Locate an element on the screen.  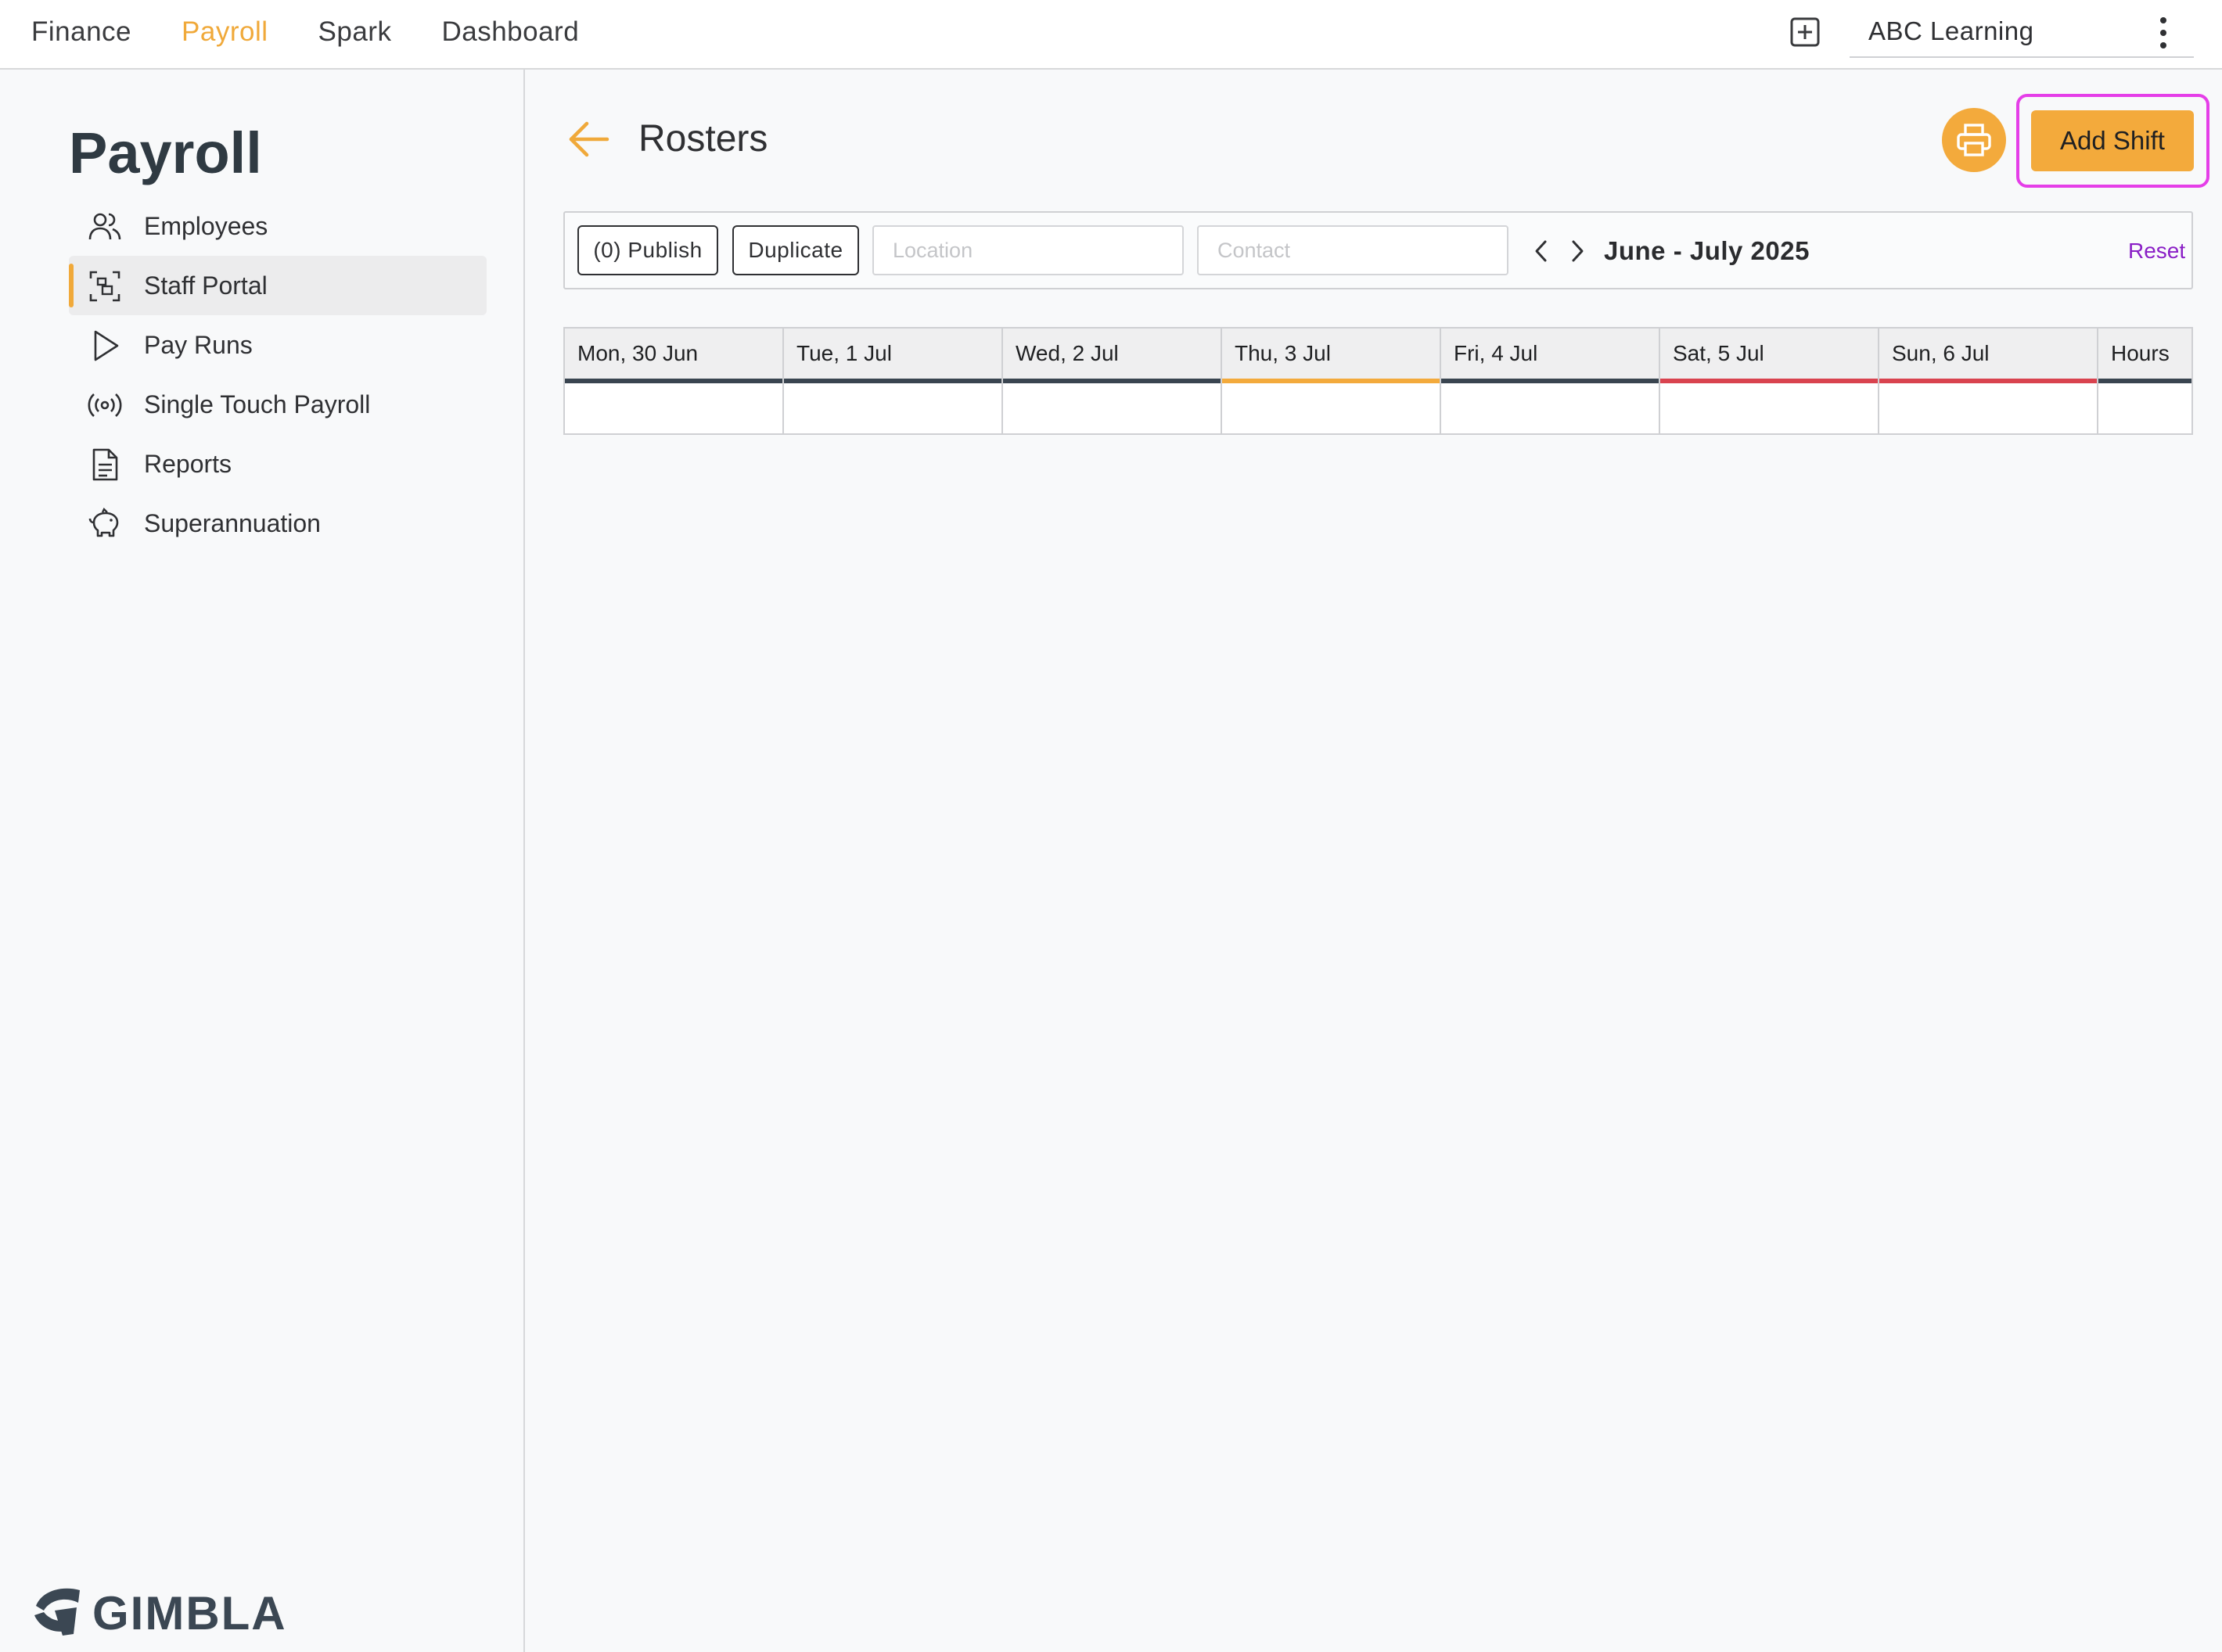
sidebar-item-label: Reports is located at coordinates (188, 464).